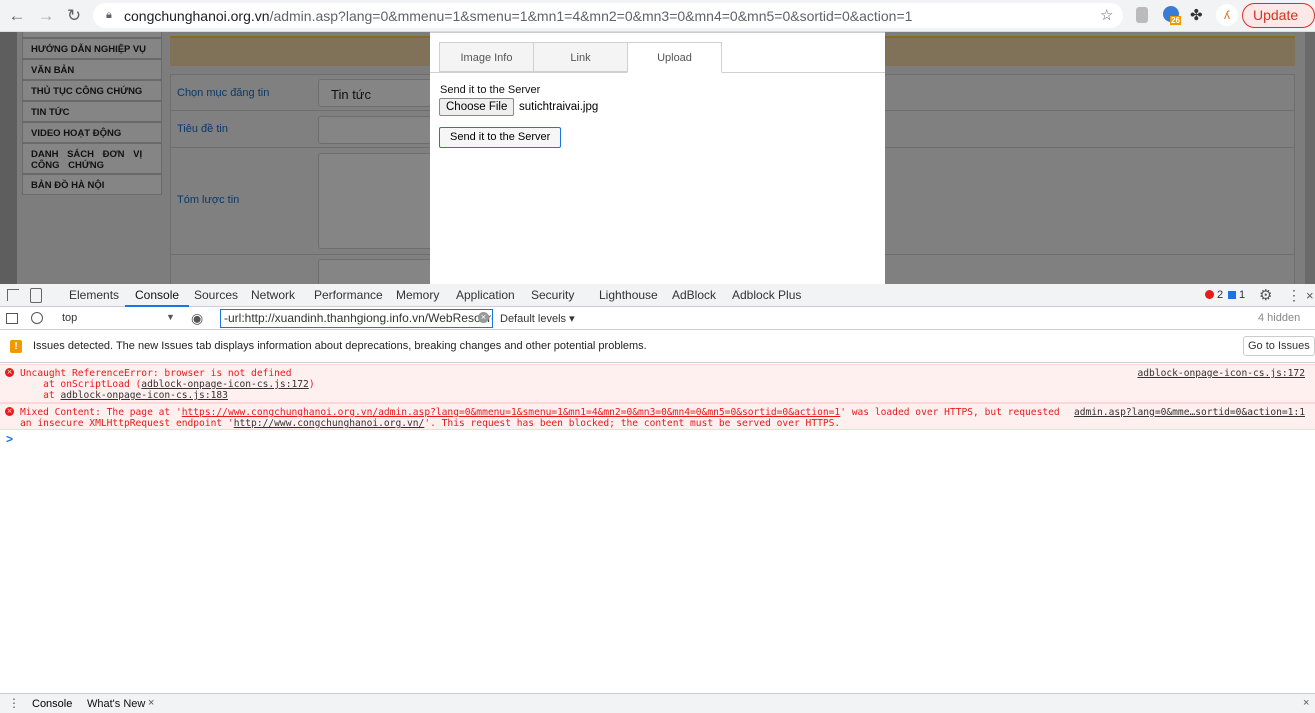  I want to click on warning-icon: !, so click(16, 346).